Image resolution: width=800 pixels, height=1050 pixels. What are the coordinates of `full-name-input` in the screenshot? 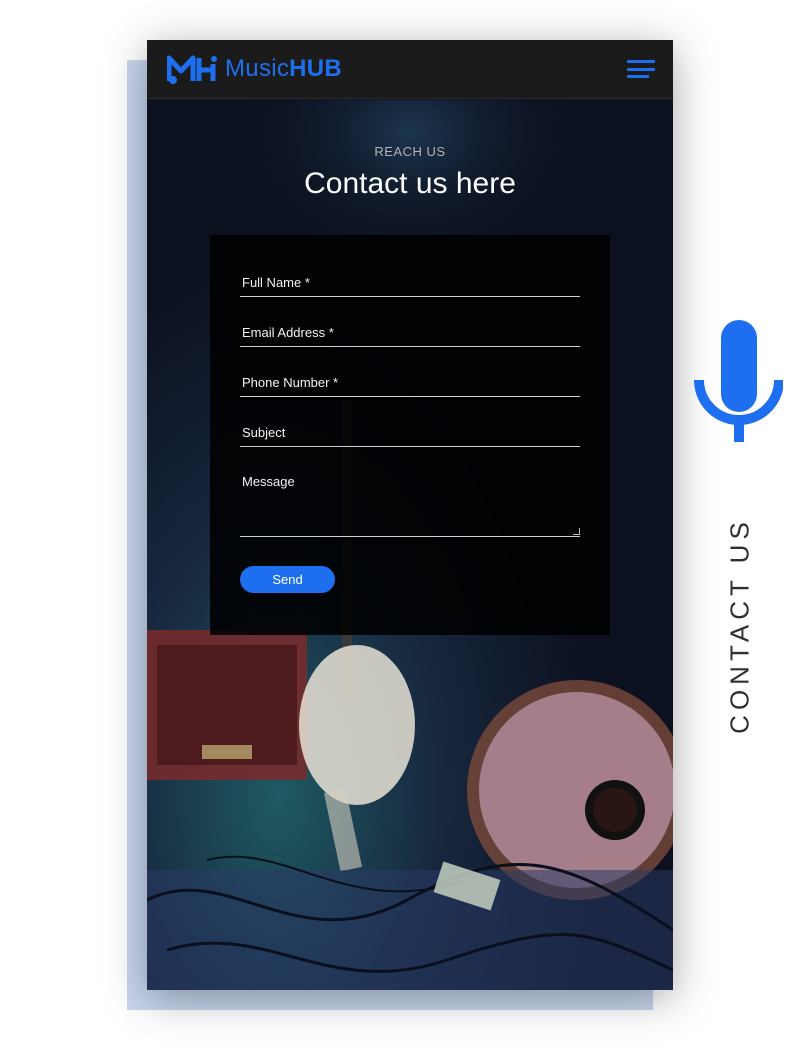 It's located at (410, 285).